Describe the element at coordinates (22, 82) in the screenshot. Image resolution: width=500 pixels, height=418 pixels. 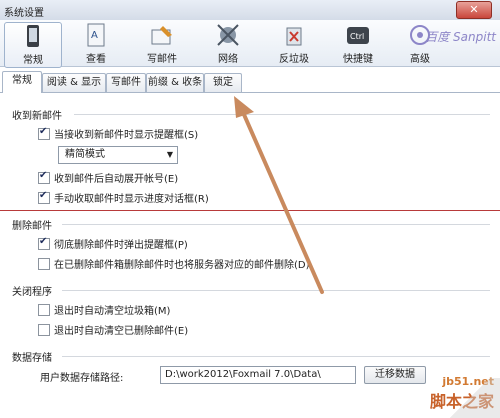
I see `tab-general: 常规` at that location.